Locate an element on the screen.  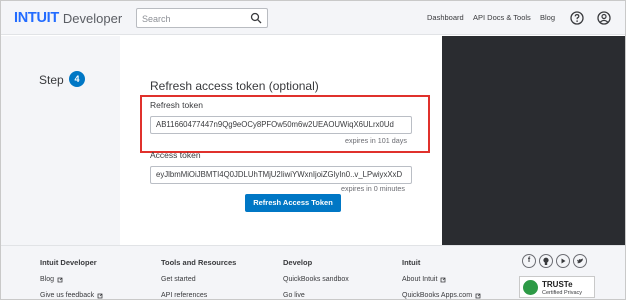
footer-heading-tools: Tools and Resources is located at coordinates (199, 262).